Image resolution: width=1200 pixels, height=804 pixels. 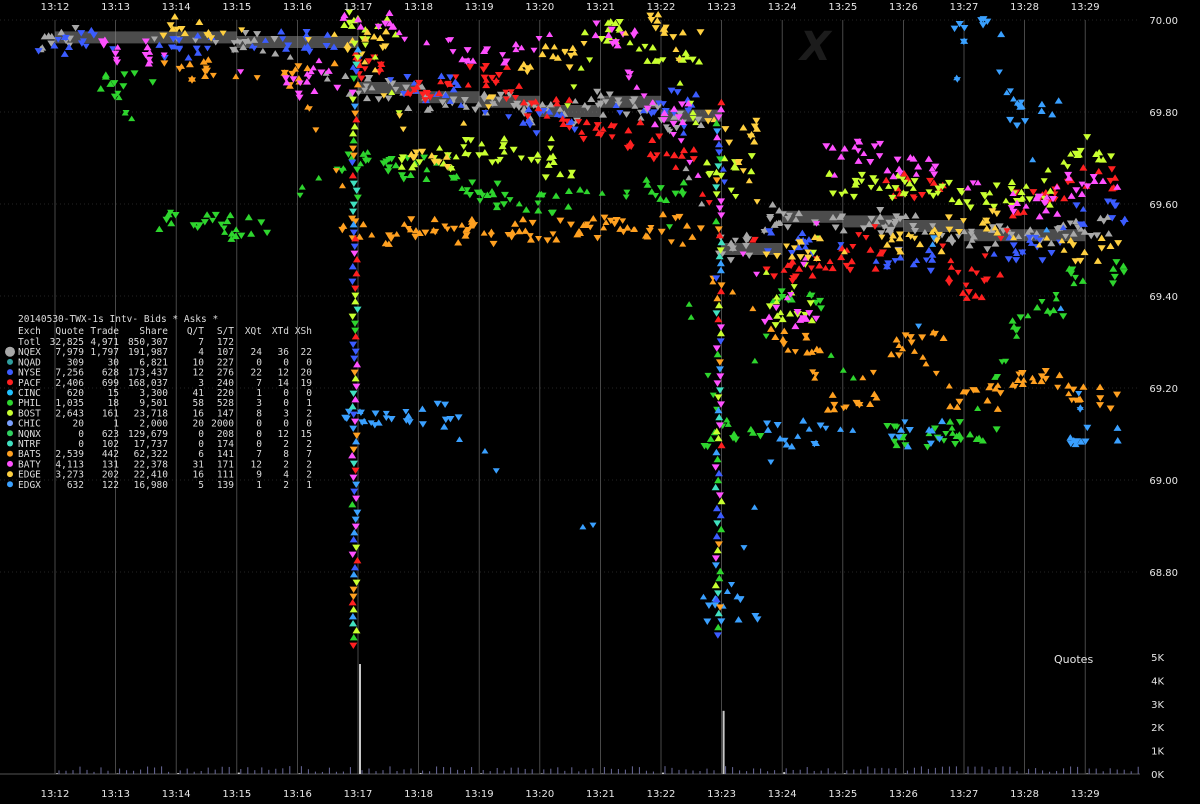 I want to click on legend-marker-edge, so click(x=10, y=474).